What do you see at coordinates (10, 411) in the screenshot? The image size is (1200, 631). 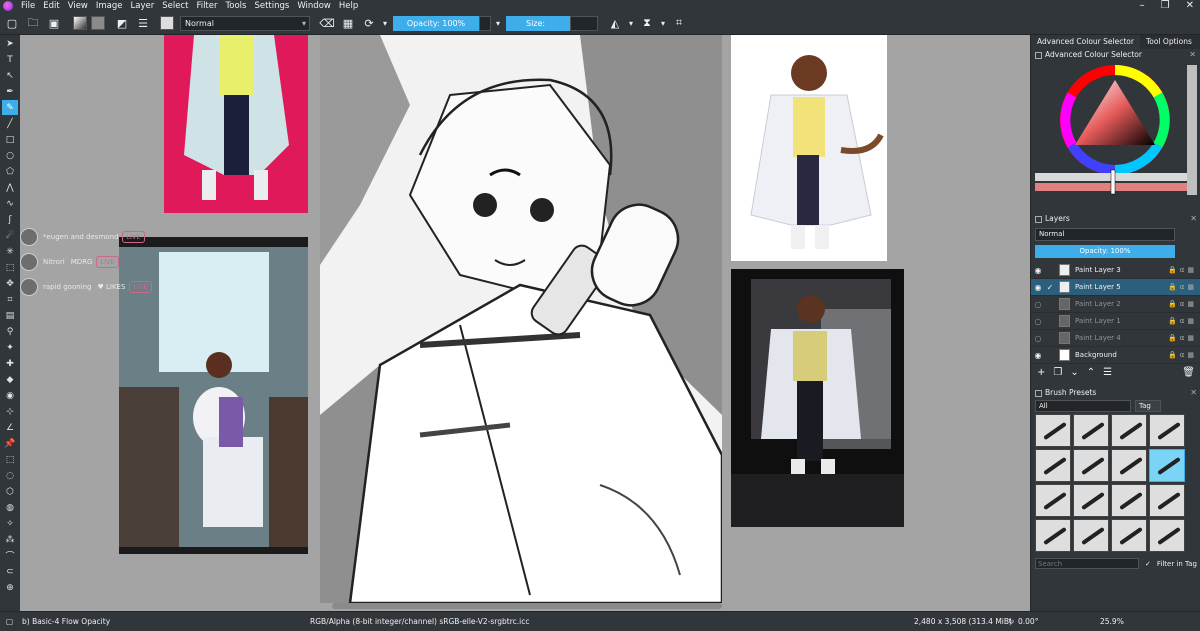 I see `assistant-tool-icon: ⊹` at bounding box center [10, 411].